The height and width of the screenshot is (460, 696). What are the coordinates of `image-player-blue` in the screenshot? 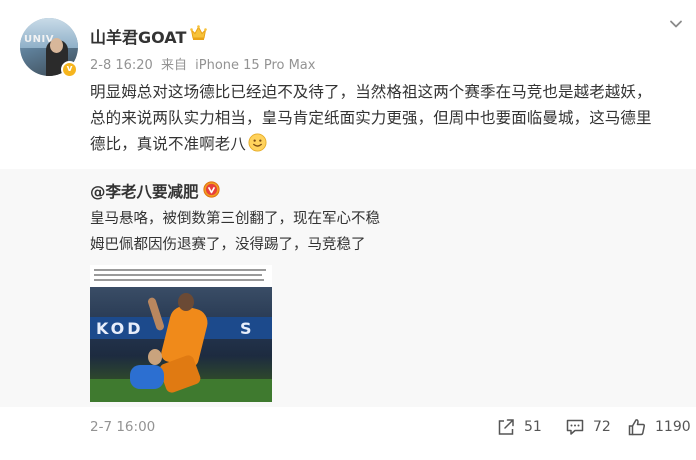 It's located at (147, 377).